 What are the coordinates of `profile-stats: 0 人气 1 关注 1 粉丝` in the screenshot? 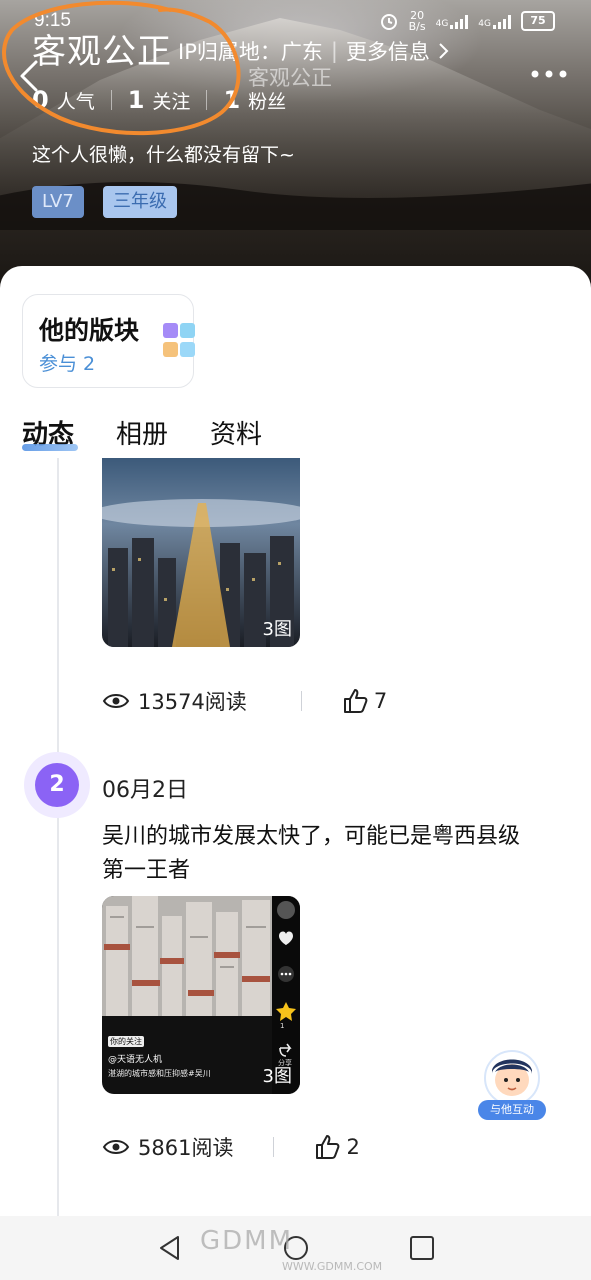 It's located at (159, 100).